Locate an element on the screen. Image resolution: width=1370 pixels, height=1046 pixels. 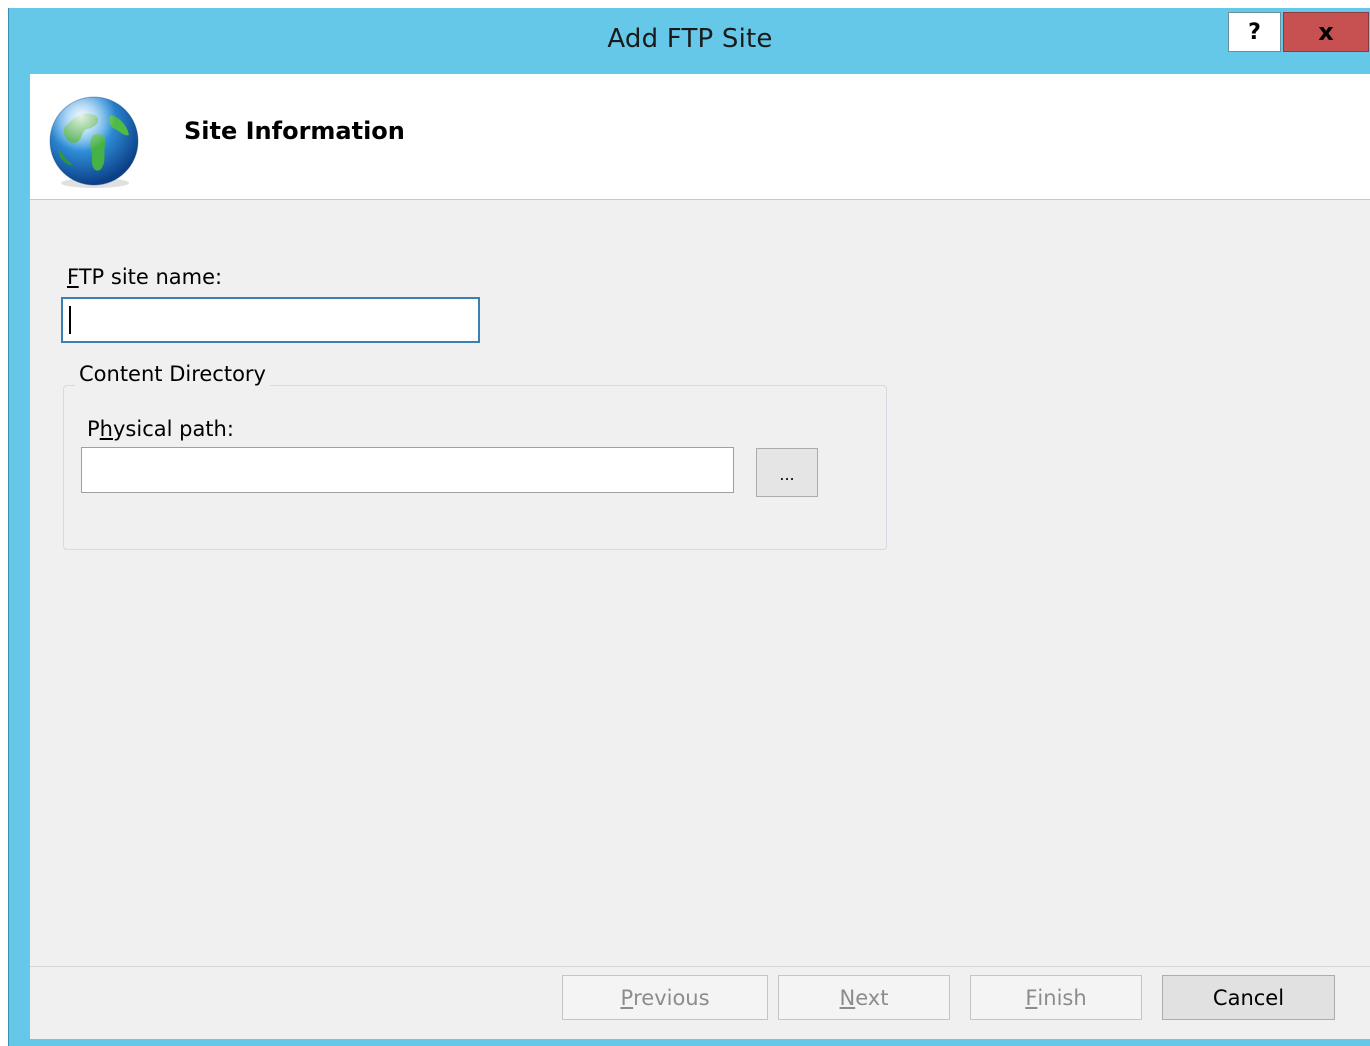
physical-path-label: Physical path: is located at coordinates (160, 429).